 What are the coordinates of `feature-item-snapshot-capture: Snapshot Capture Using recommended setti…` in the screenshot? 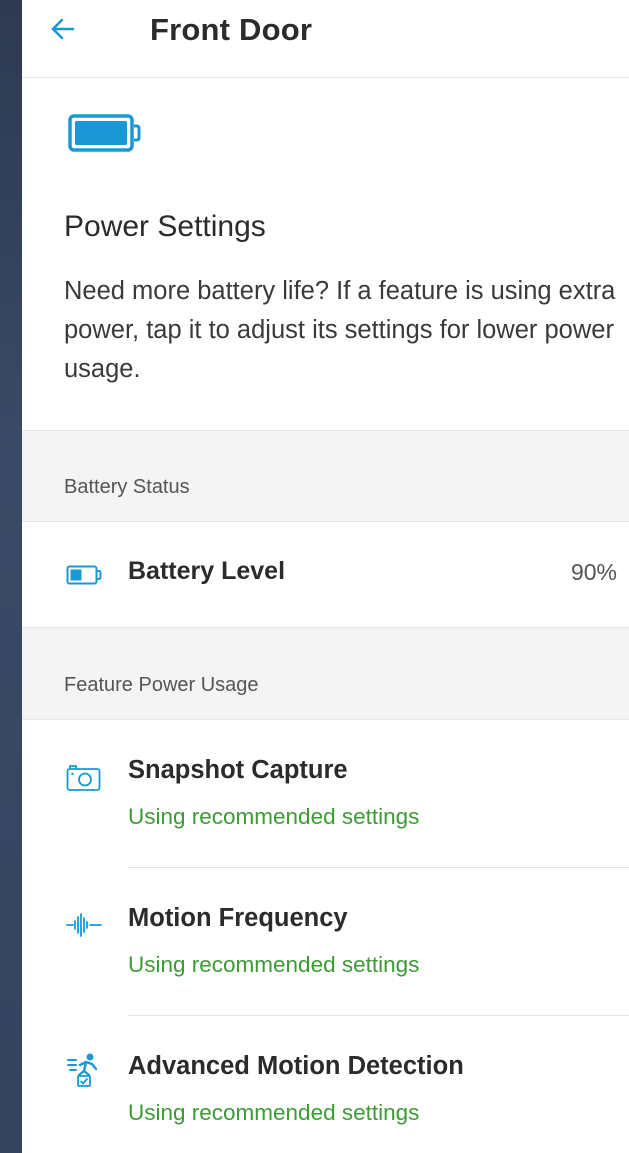 It's located at (325, 794).